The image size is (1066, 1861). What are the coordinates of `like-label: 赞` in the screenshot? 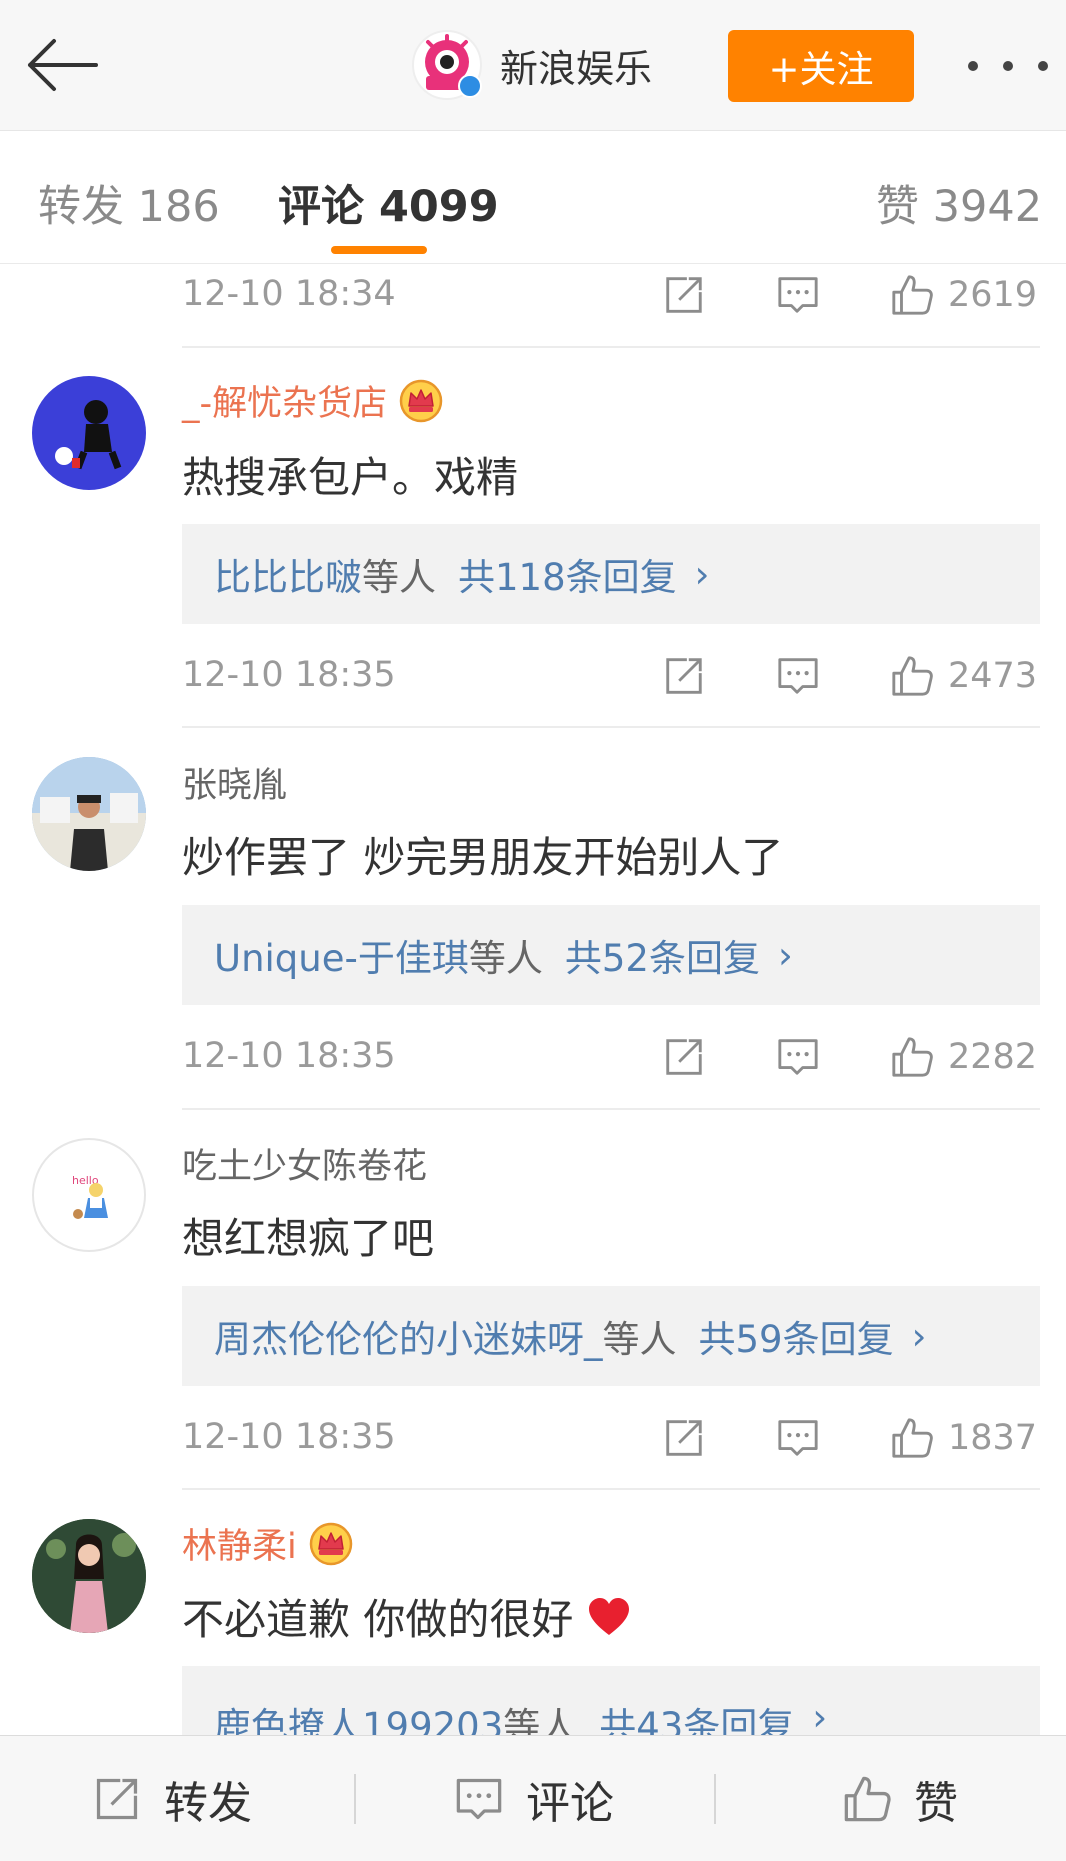 It's located at (936, 1803).